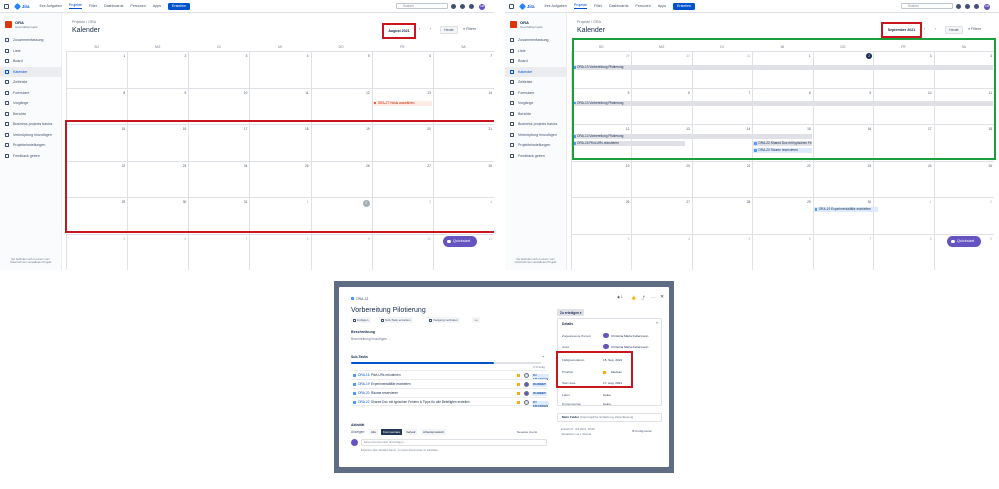  I want to click on calendar-day-cell: 19, so click(601, 178).